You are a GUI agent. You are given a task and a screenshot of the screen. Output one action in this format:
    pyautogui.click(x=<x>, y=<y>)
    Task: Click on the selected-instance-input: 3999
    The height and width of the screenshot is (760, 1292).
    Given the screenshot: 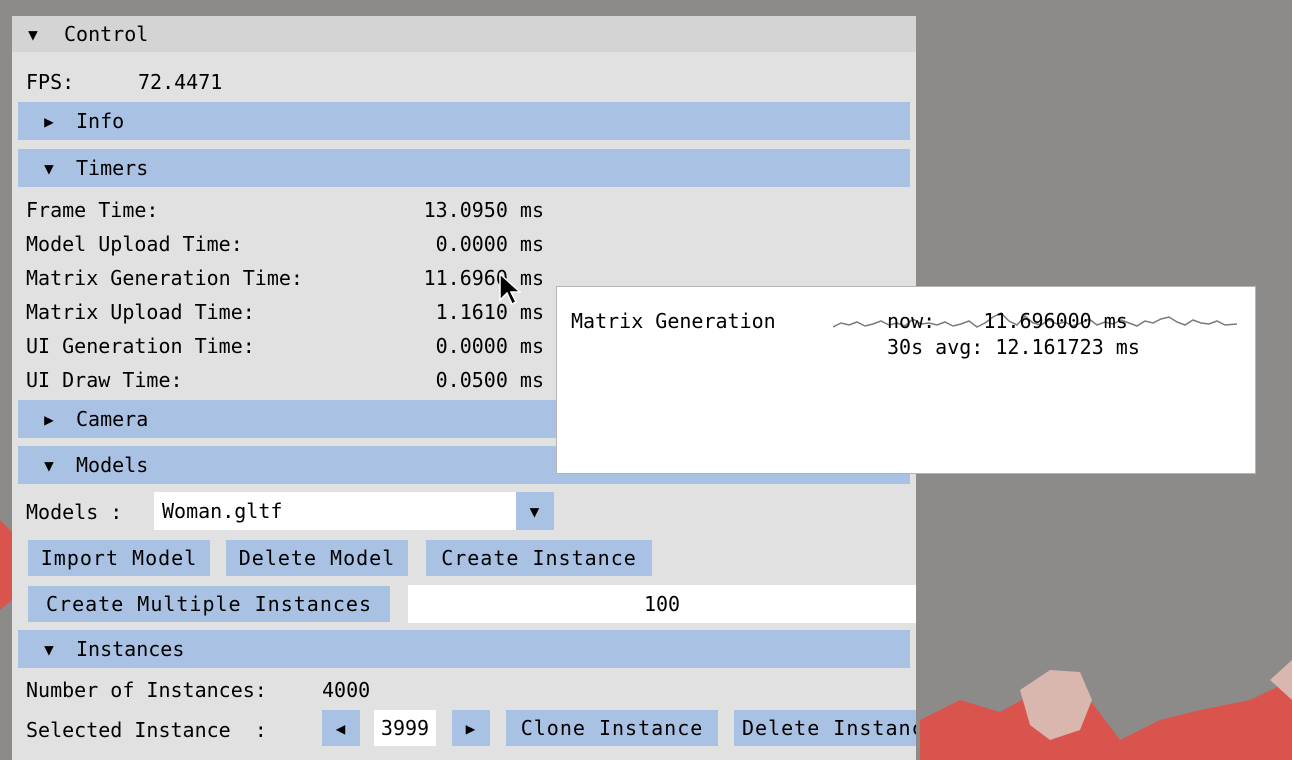 What is the action you would take?
    pyautogui.click(x=405, y=728)
    